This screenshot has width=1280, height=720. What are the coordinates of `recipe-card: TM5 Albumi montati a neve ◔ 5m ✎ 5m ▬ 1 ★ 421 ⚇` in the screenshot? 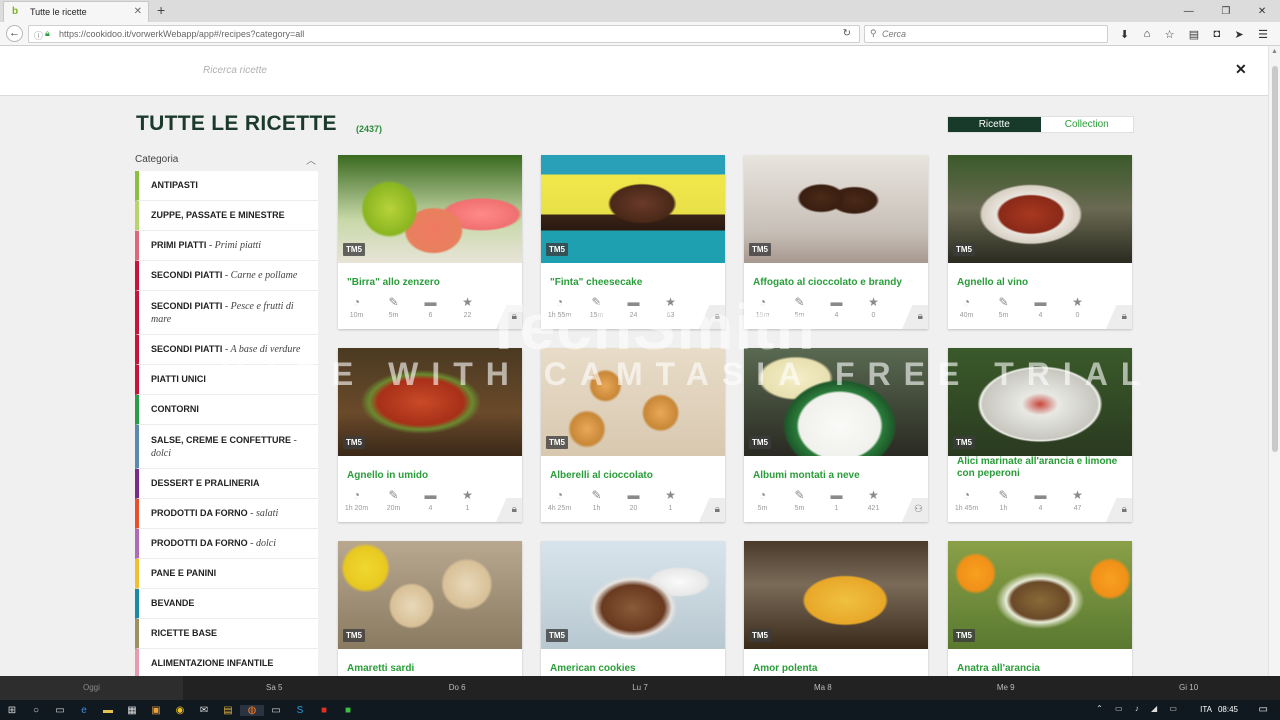 It's located at (836, 435).